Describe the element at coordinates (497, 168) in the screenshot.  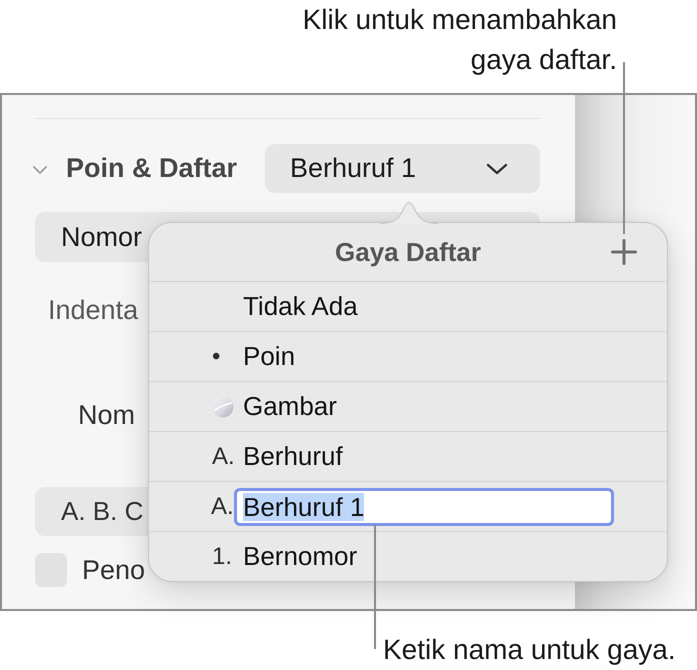
I see `chevron-down-icon` at that location.